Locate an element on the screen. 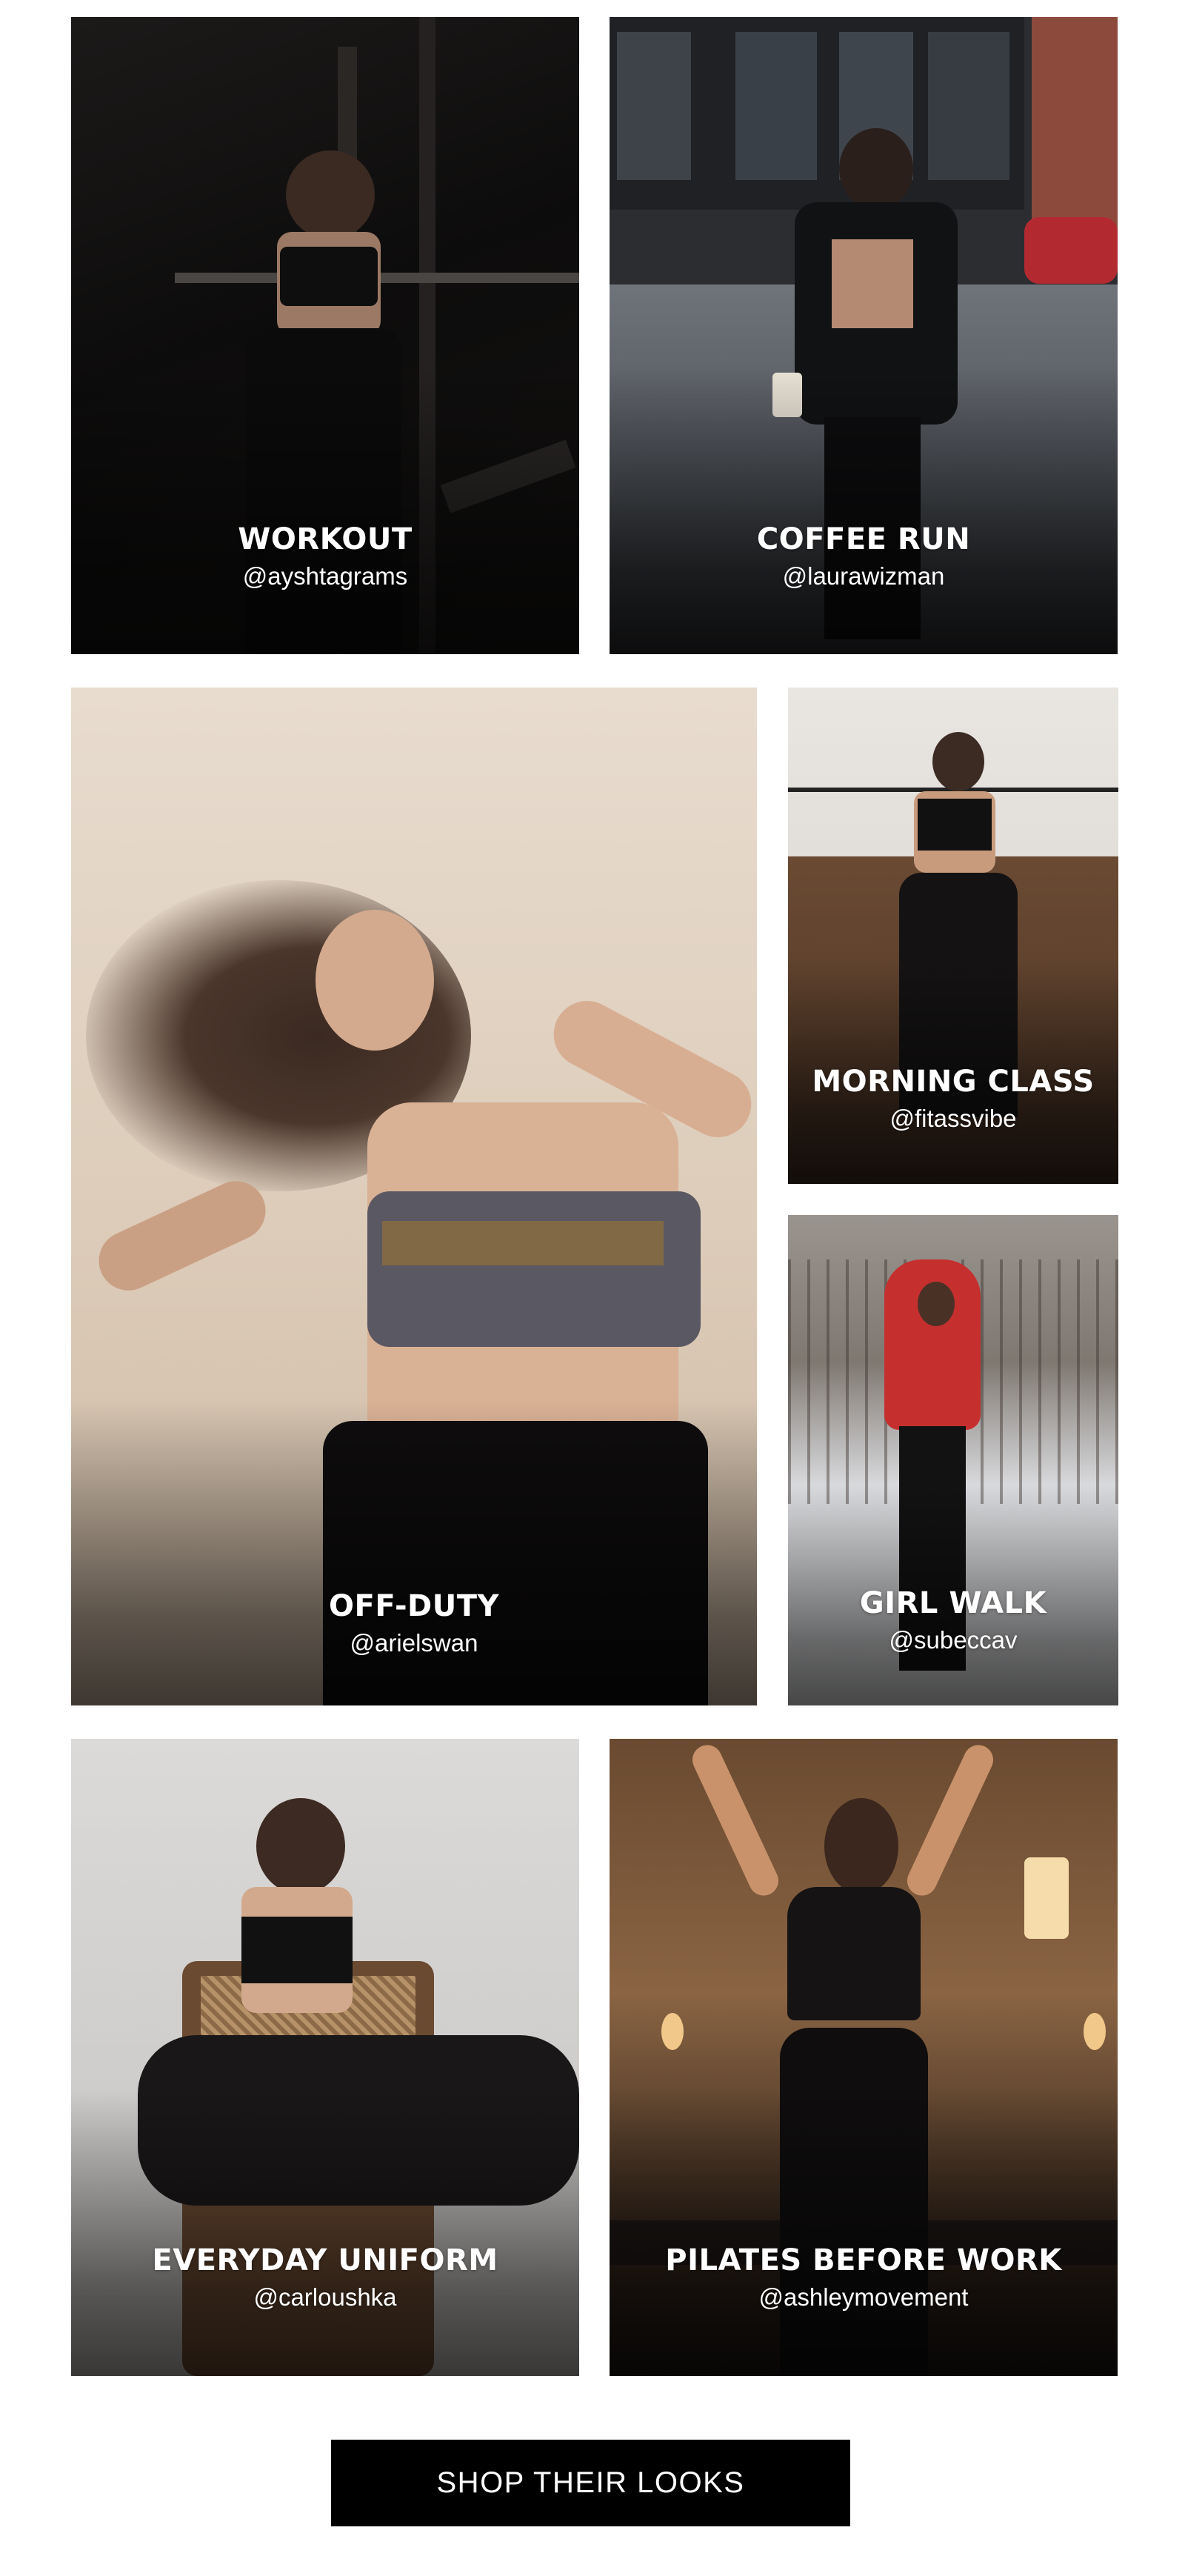 The width and height of the screenshot is (1185, 2576). pilates-before-work-caption: PILATES BEFORE WORK @ashleymovement is located at coordinates (864, 2277).